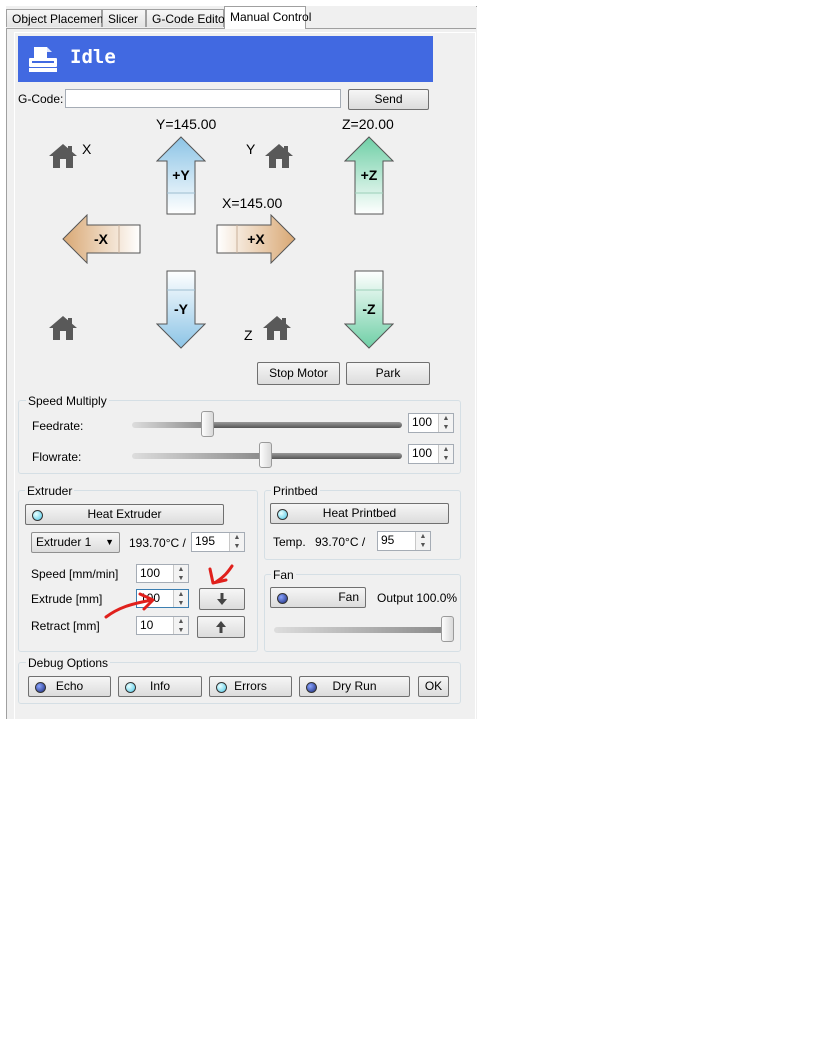 This screenshot has width=816, height=1056. Describe the element at coordinates (311, 687) in the screenshot. I see `dry-run-led-icon` at that location.